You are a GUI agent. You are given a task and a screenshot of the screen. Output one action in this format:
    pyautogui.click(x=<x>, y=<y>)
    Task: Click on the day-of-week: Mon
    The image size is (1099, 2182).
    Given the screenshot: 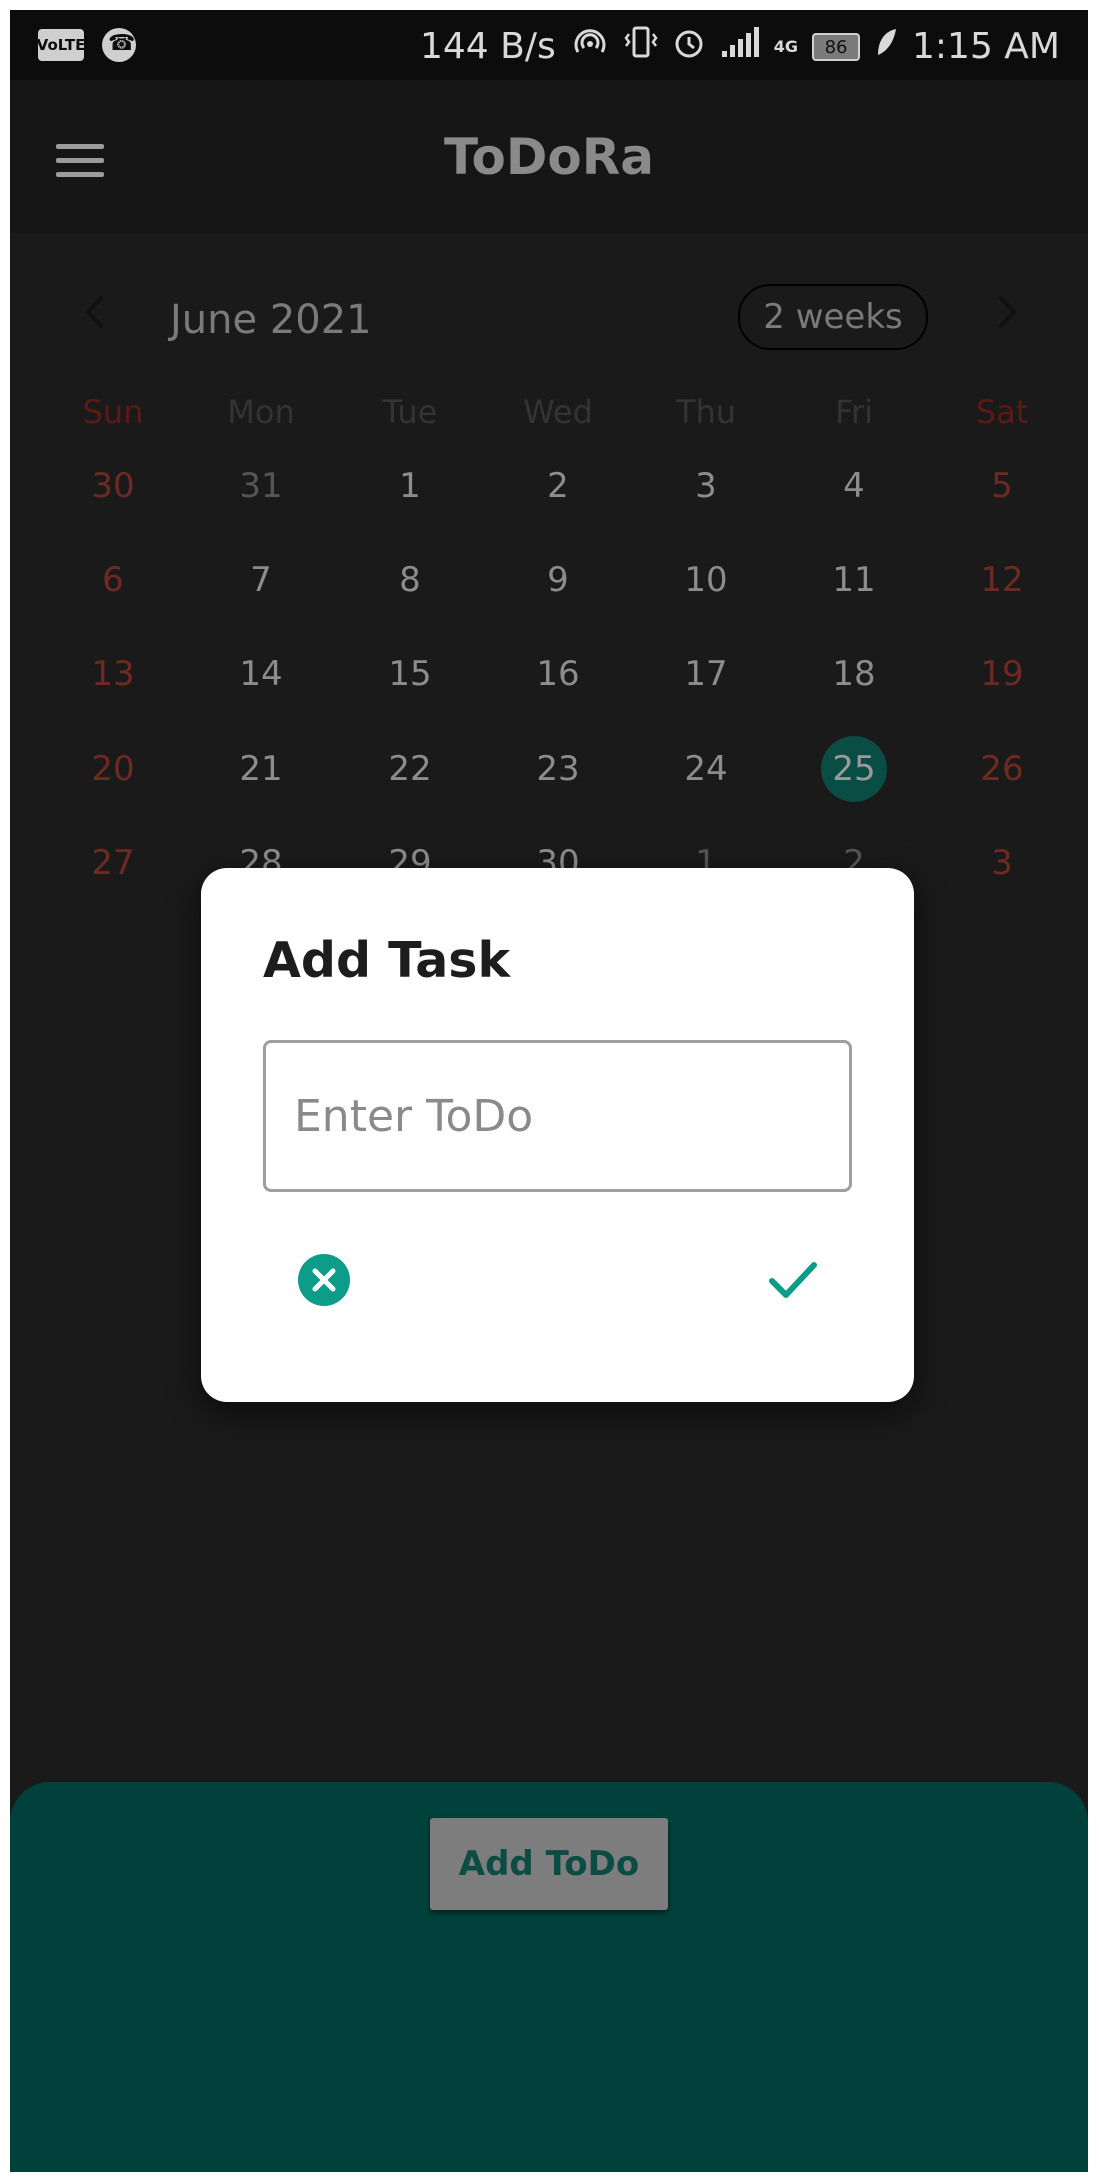 What is the action you would take?
    pyautogui.click(x=261, y=412)
    